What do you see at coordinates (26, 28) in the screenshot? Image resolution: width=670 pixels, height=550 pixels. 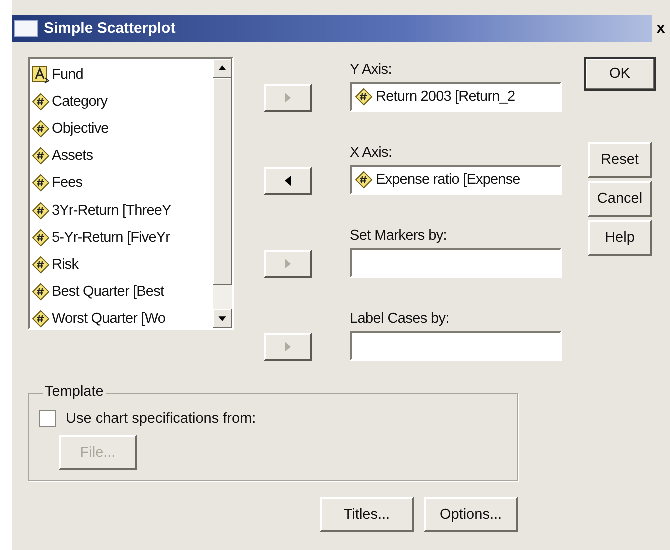 I see `window-icon` at bounding box center [26, 28].